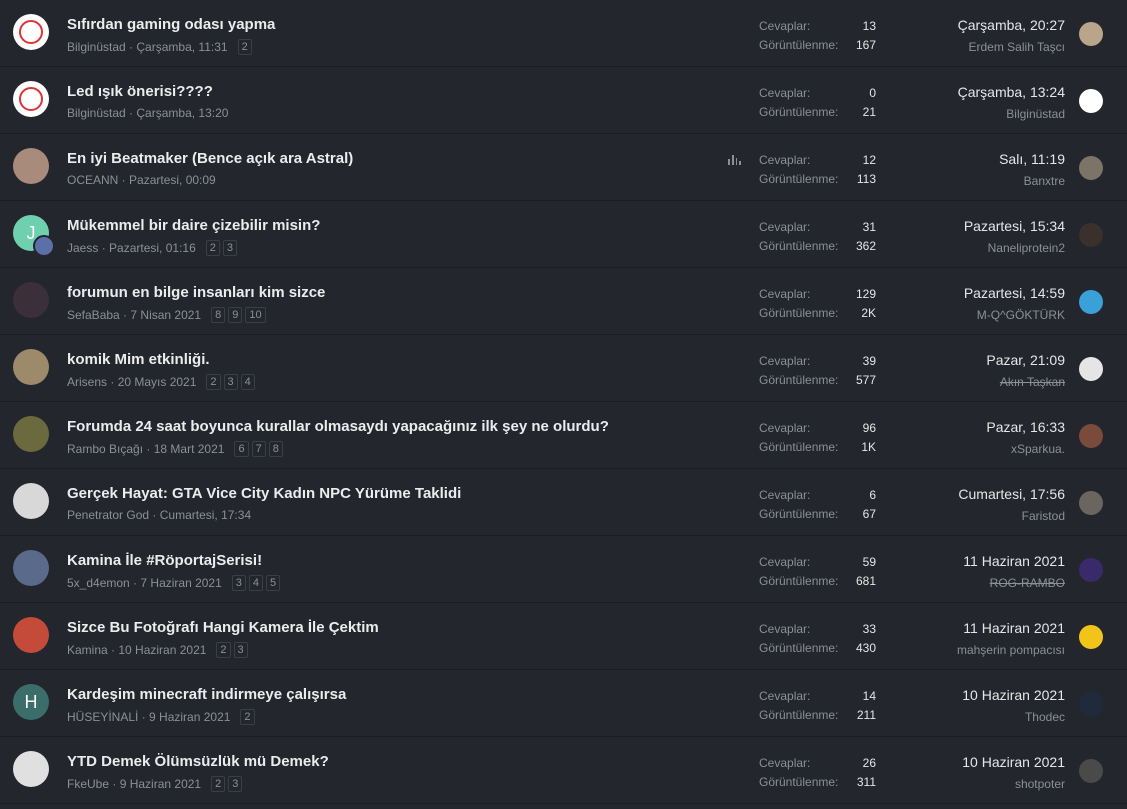  Describe the element at coordinates (1027, 583) in the screenshot. I see `last-poster-link: ROG-RAMBO` at that location.